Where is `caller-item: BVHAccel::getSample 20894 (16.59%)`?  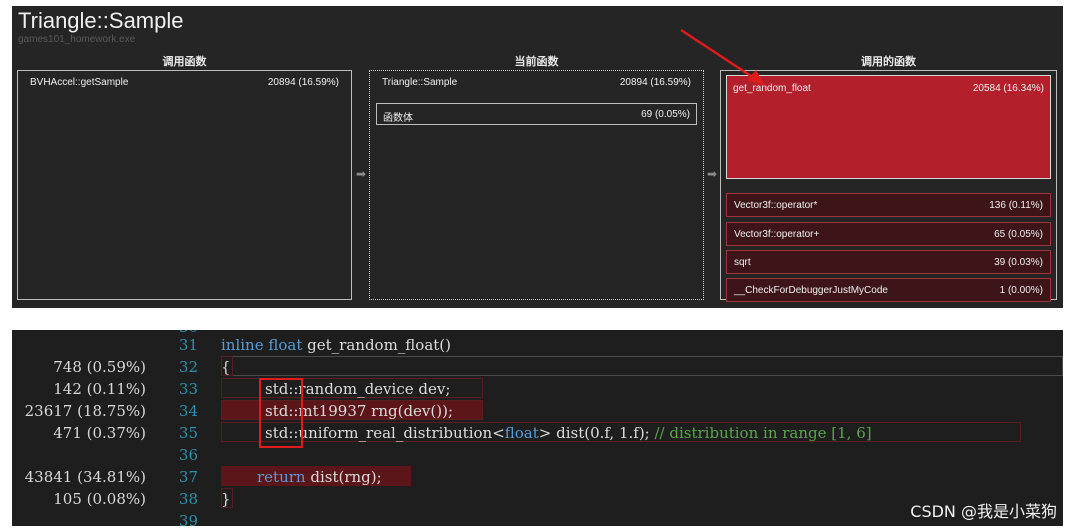 caller-item: BVHAccel::getSample 20894 (16.59%) is located at coordinates (184, 83).